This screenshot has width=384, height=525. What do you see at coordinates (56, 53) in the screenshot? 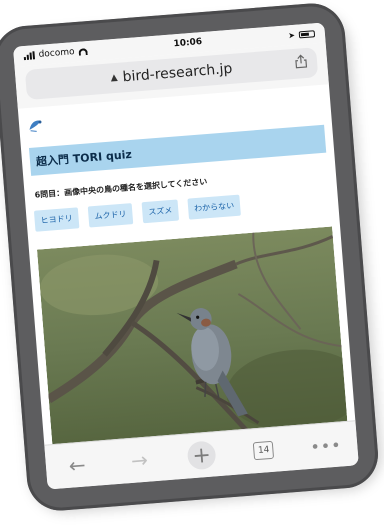
I see `carrier-label: docomo` at bounding box center [56, 53].